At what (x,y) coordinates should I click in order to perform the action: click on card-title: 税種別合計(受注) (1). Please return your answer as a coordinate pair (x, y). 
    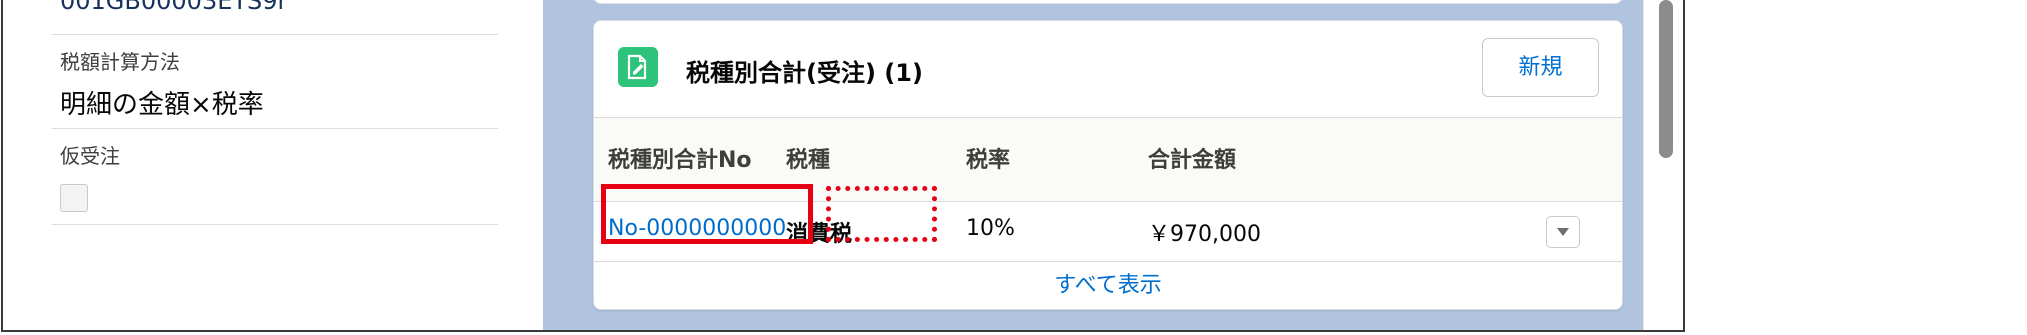
    Looking at the image, I should click on (804, 73).